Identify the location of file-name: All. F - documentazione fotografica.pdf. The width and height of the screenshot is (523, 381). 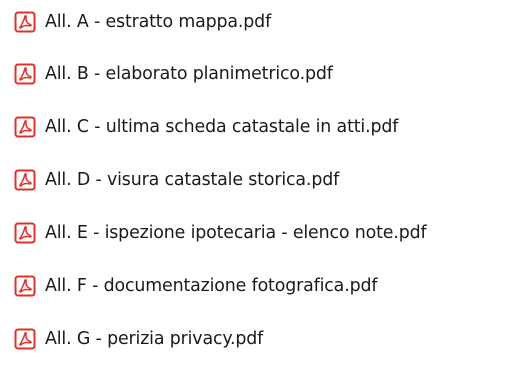
(211, 286).